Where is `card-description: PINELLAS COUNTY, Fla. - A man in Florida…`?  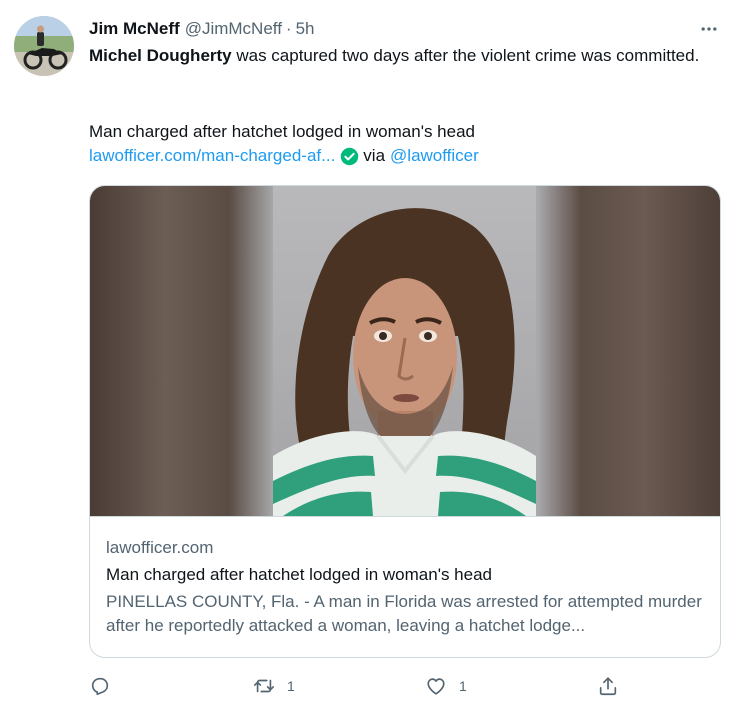 card-description: PINELLAS COUNTY, Fla. - A man in Florida… is located at coordinates (404, 613).